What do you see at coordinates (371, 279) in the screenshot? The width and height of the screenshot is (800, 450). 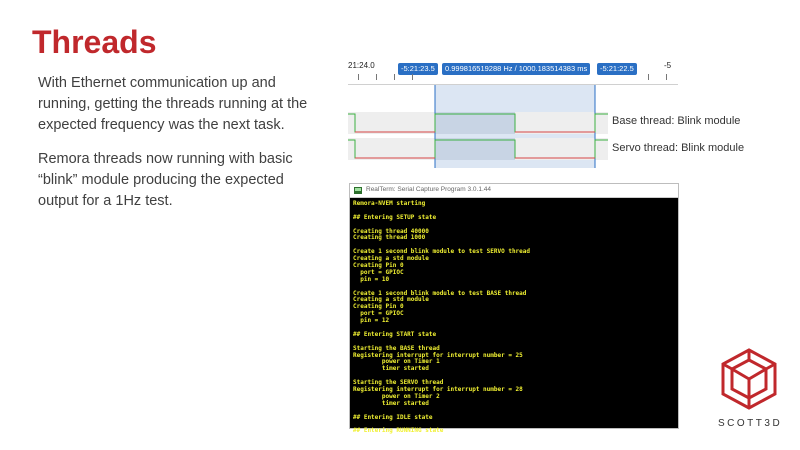 I see `terminal-line: pin = 10` at bounding box center [371, 279].